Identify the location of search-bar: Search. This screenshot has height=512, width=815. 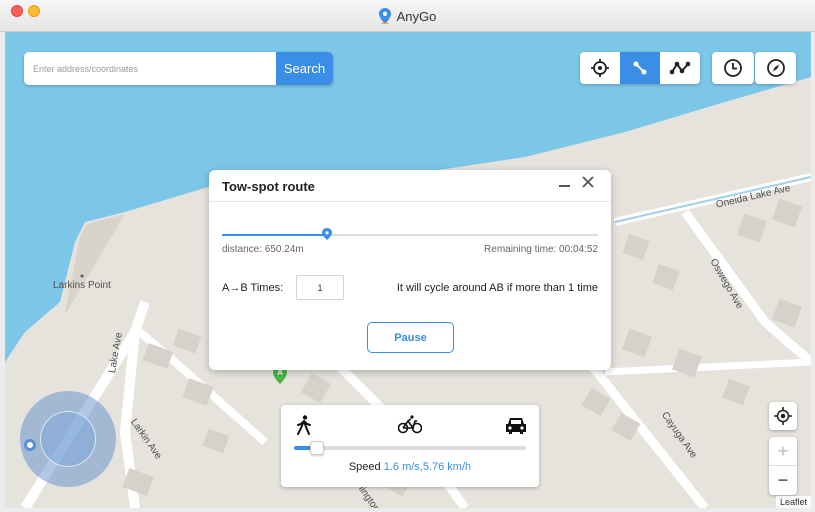
(178, 68).